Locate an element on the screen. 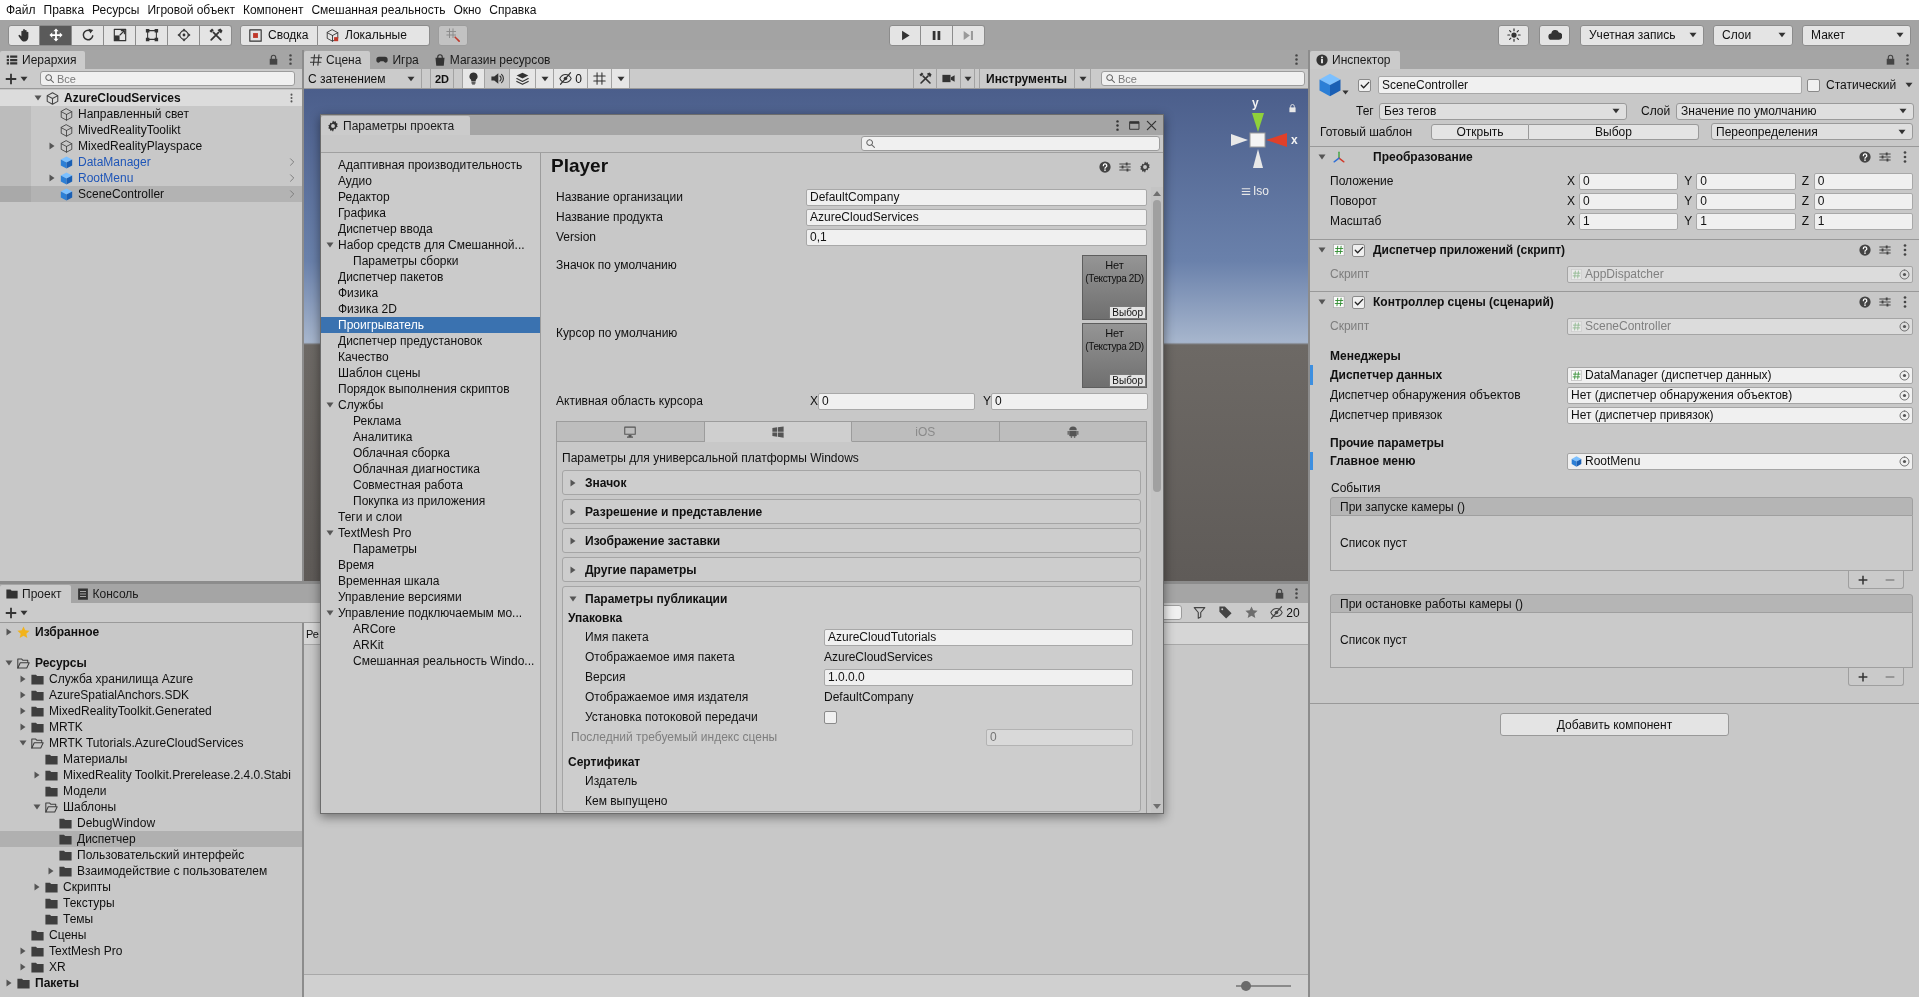 Image resolution: width=1919 pixels, height=997 pixels. foldout-header: Разрешение и представление is located at coordinates (851, 511).